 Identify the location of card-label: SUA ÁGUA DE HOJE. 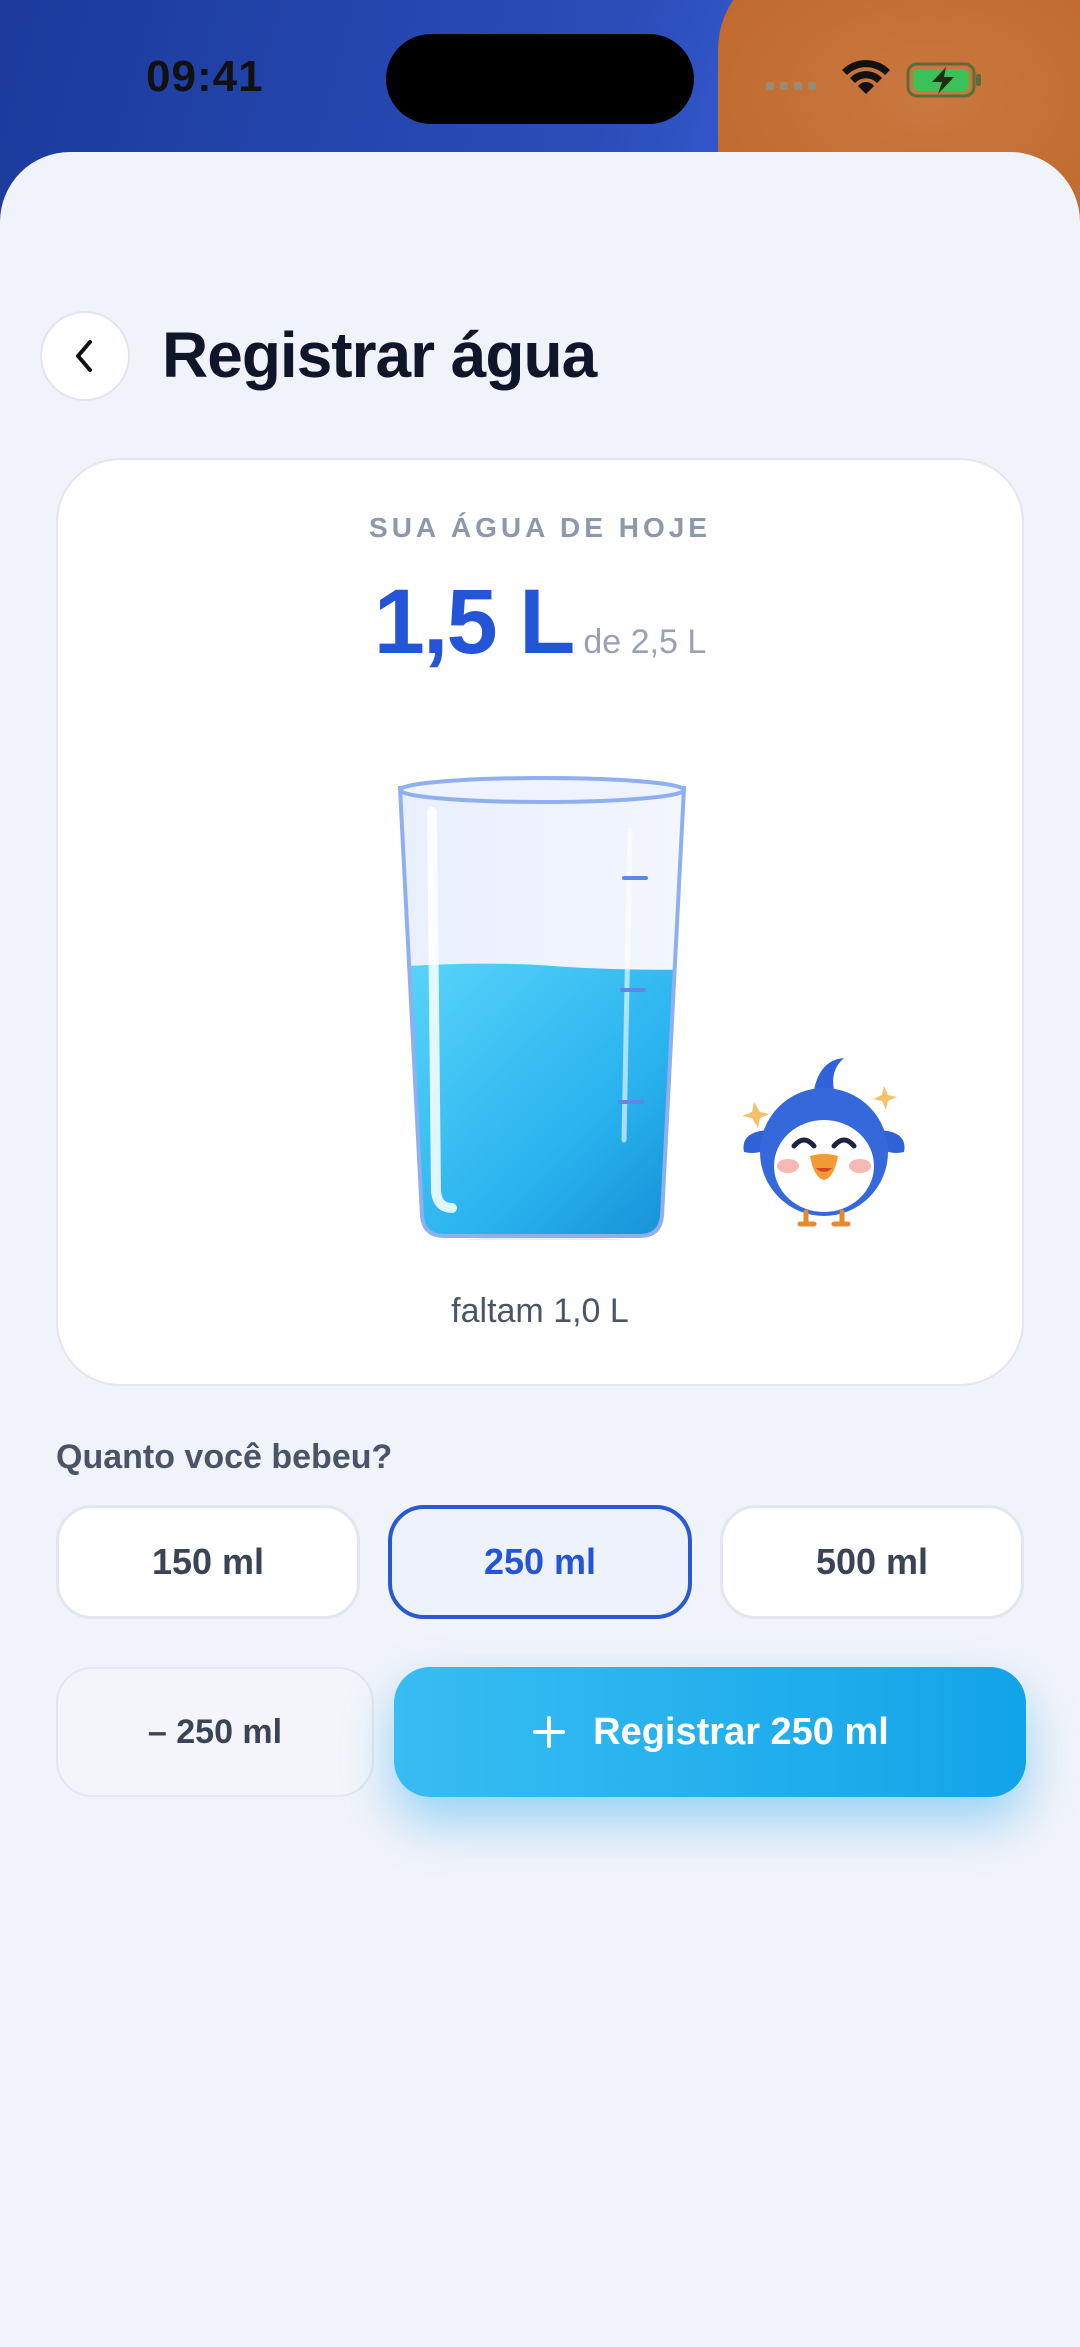
(540, 527).